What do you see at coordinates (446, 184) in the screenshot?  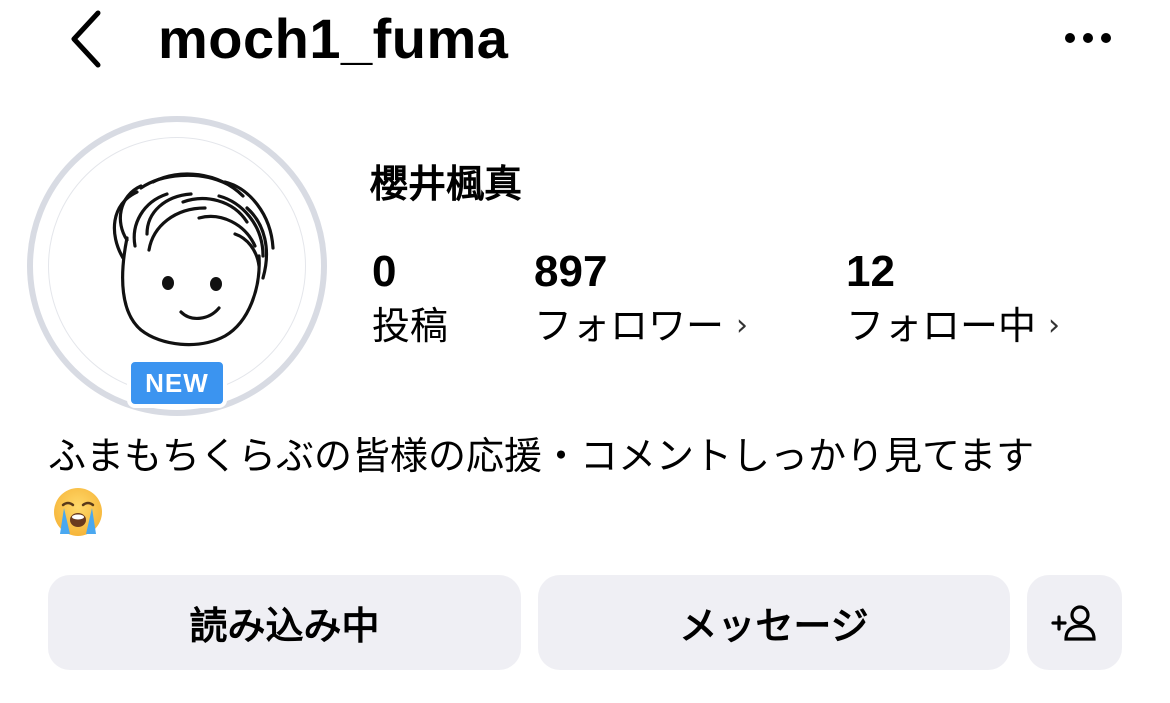 I see `display-name: 櫻井楓真` at bounding box center [446, 184].